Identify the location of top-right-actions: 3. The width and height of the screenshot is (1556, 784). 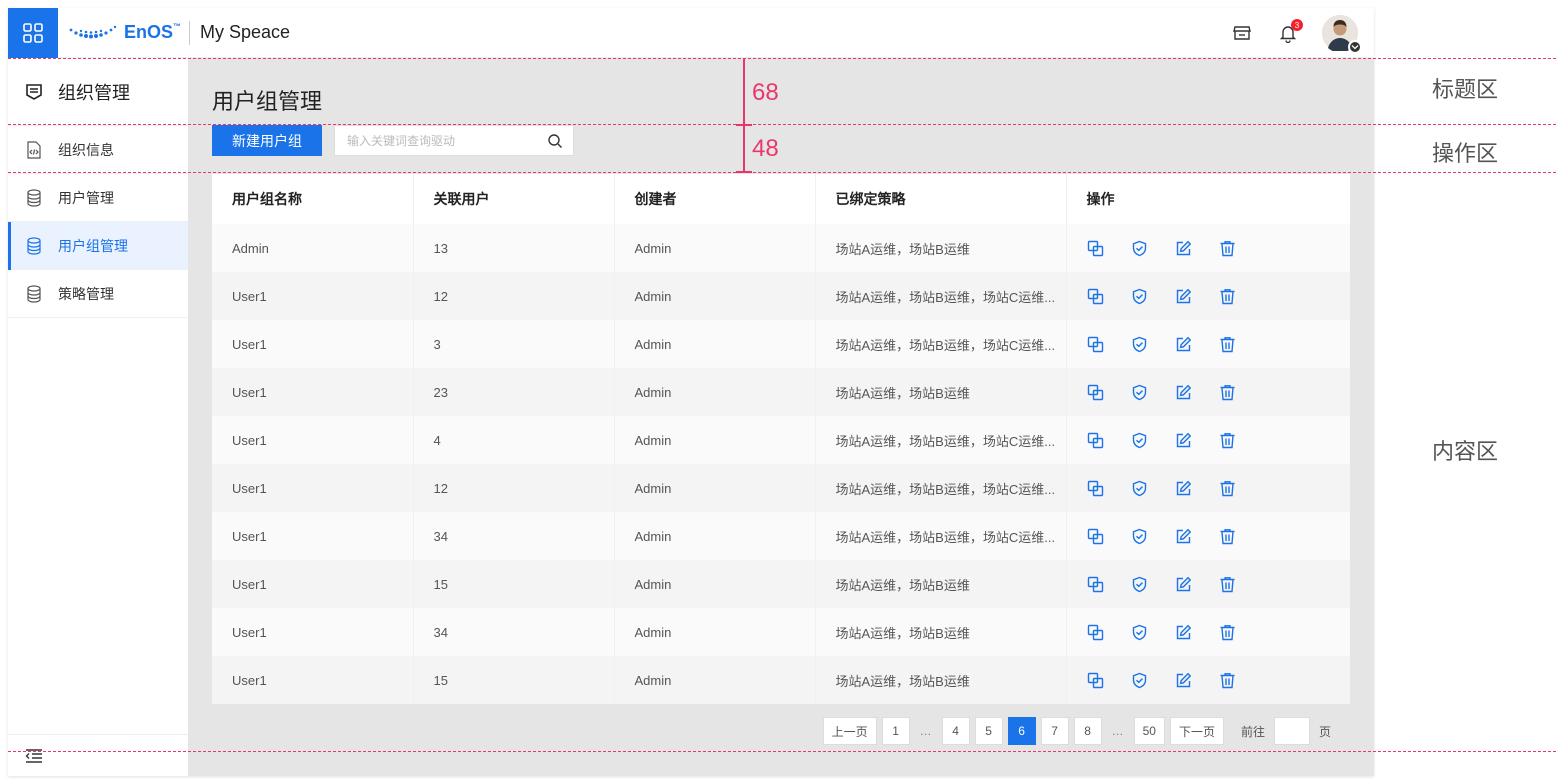
(1296, 33).